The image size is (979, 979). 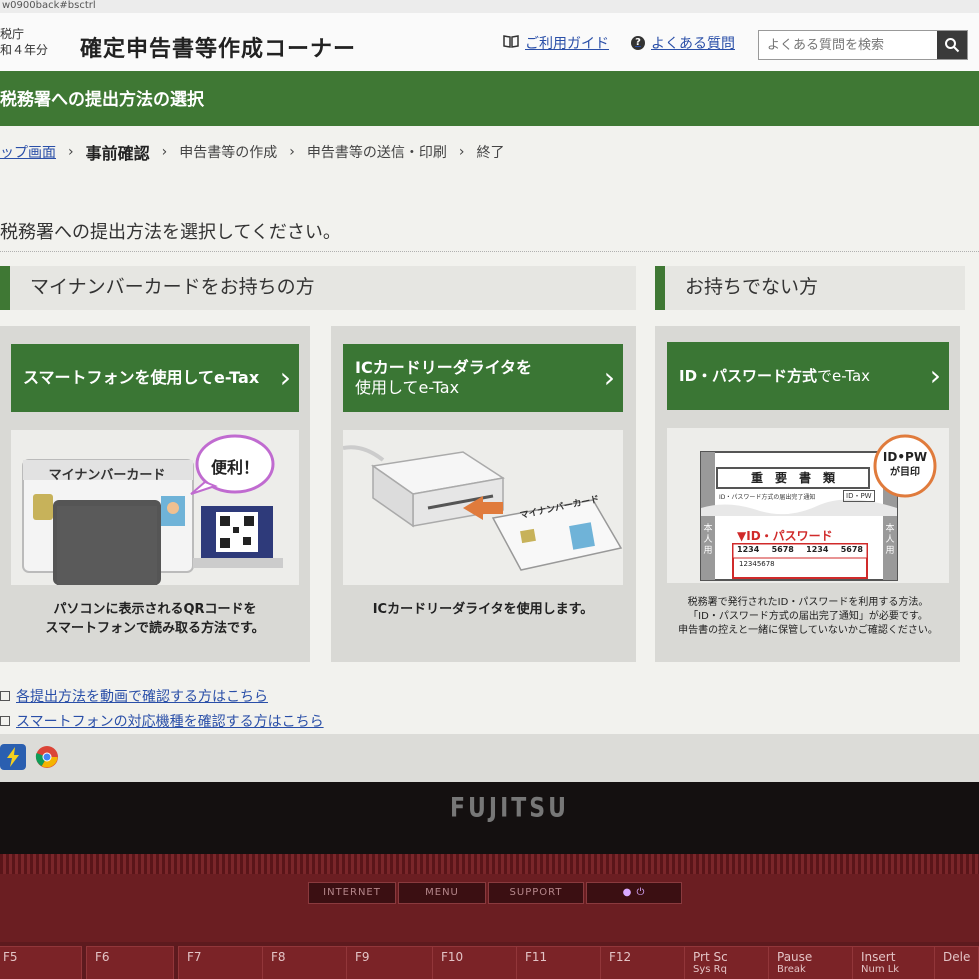 I want to click on key-f10: F10, so click(x=476, y=962).